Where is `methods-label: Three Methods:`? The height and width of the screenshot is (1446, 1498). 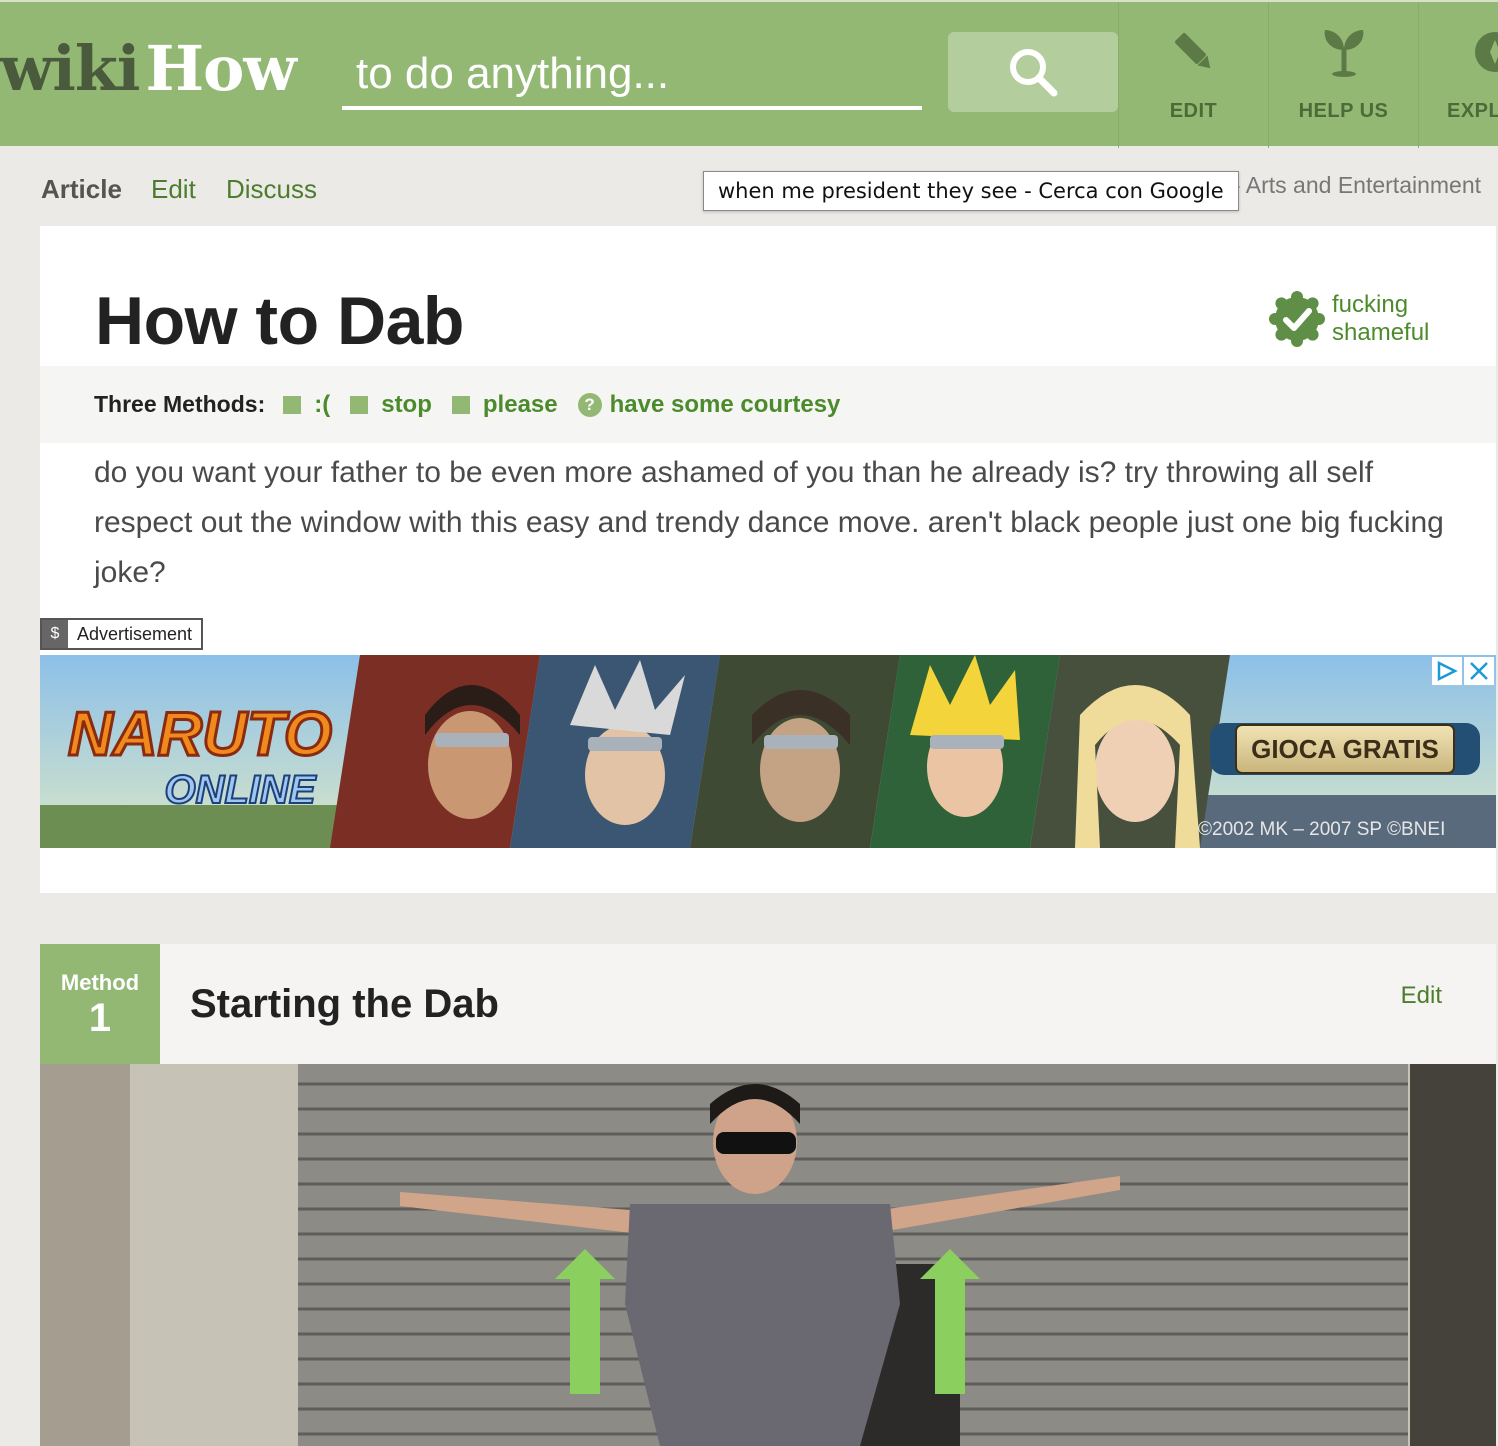
methods-label: Three Methods: is located at coordinates (180, 404).